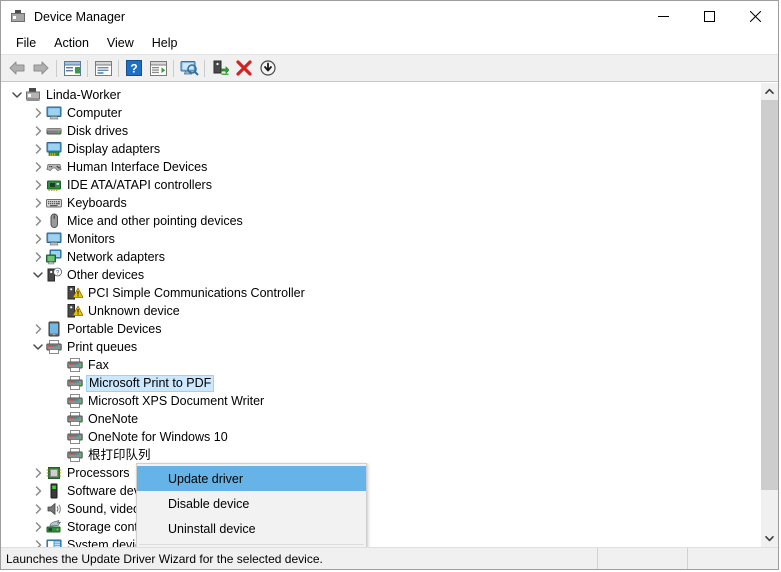  I want to click on maximize-button, so click(709, 16).